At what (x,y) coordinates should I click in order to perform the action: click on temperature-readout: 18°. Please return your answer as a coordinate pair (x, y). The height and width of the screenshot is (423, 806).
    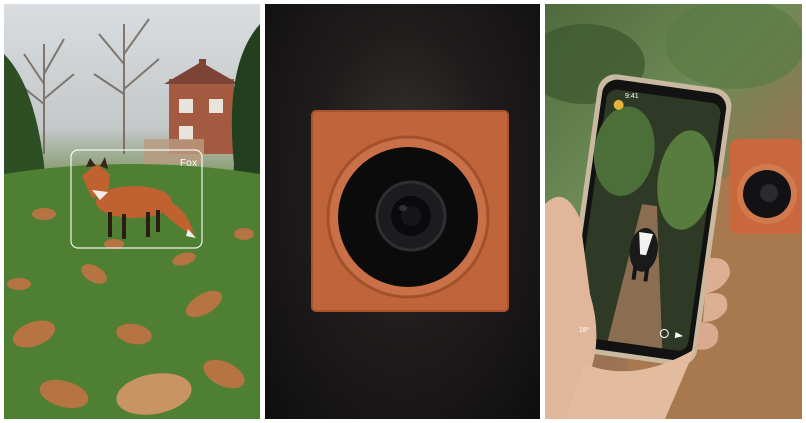
    Looking at the image, I should click on (584, 330).